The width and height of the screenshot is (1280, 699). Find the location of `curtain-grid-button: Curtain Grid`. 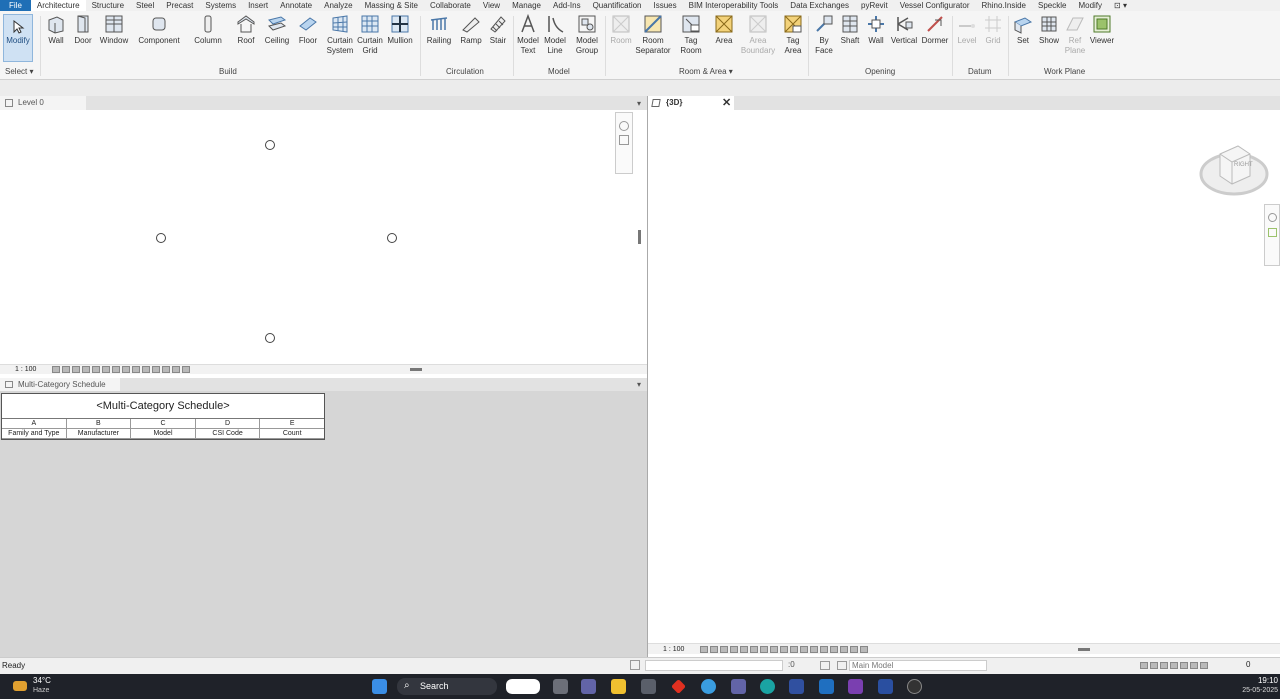

curtain-grid-button: Curtain Grid is located at coordinates (370, 35).